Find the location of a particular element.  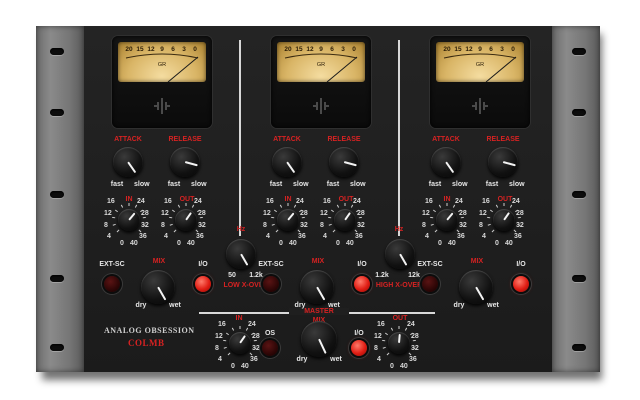

master-out-scale-tick-label: 4 is located at coordinates (379, 359).